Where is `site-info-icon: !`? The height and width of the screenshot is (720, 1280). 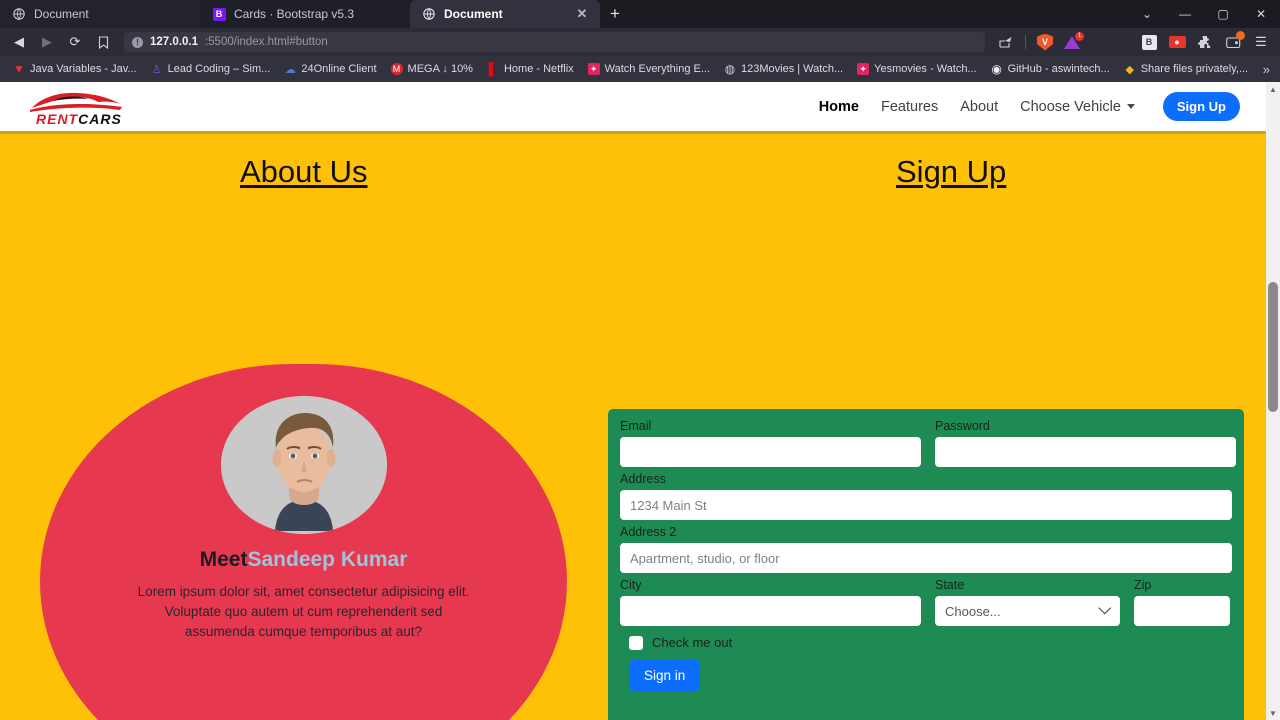 site-info-icon: ! is located at coordinates (137, 42).